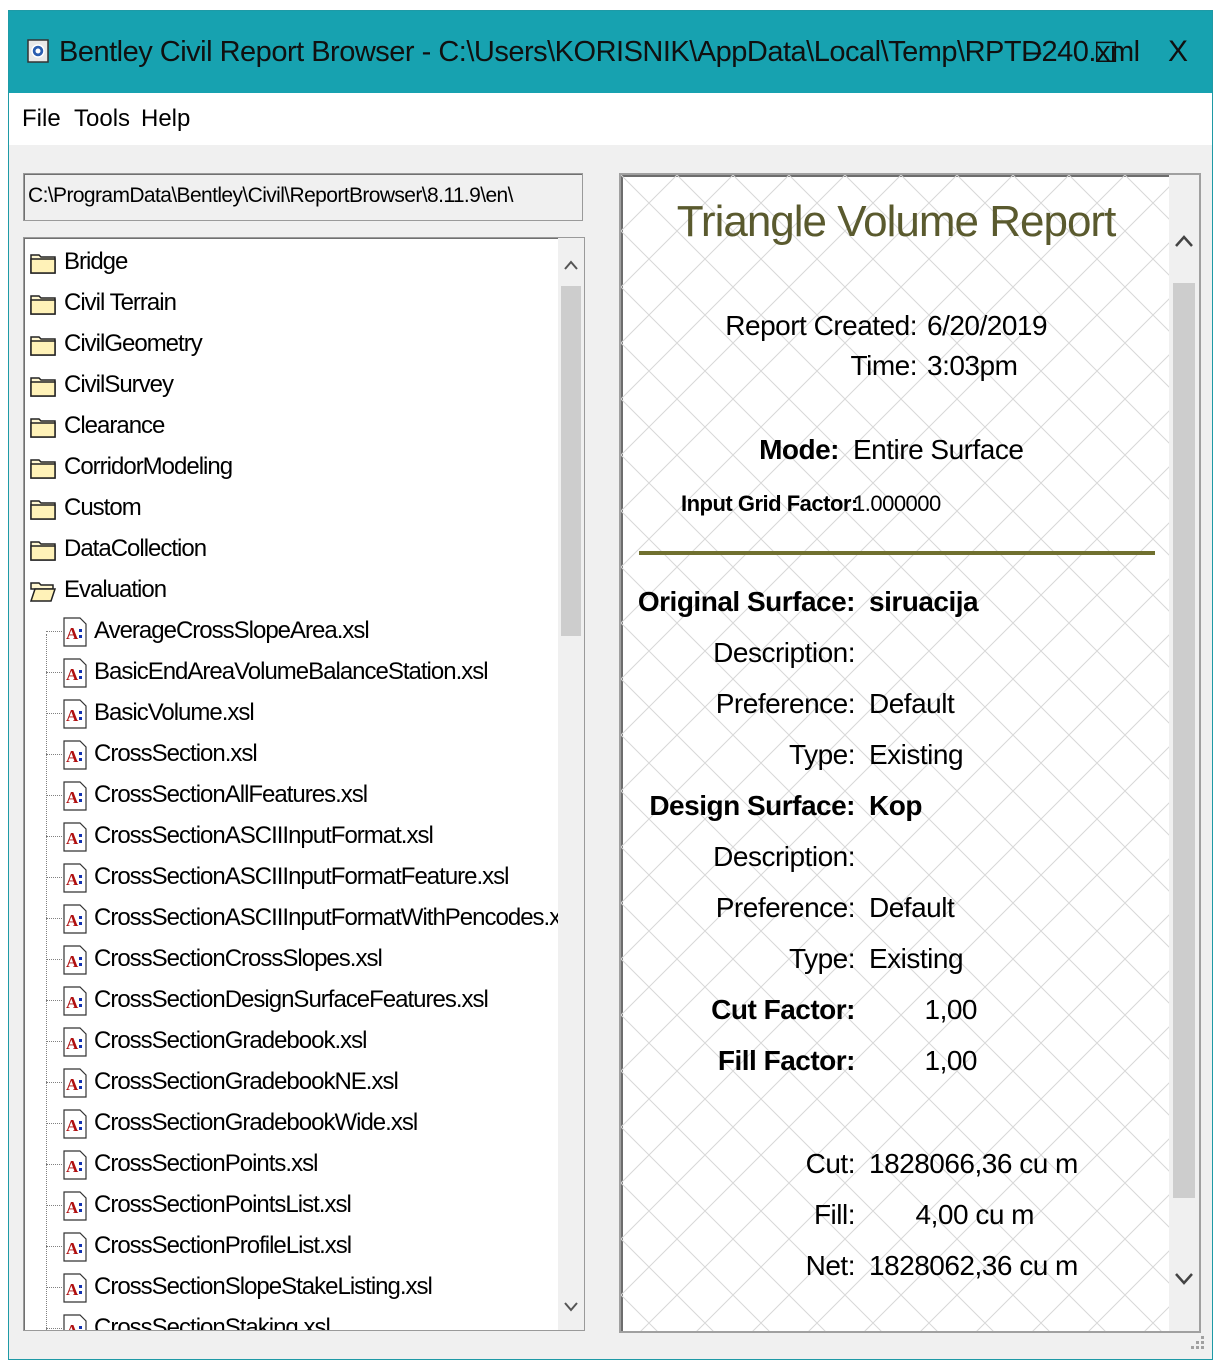 This screenshot has width=1215, height=1365. I want to click on fill-value: 4,00 cu m, so click(975, 1214).